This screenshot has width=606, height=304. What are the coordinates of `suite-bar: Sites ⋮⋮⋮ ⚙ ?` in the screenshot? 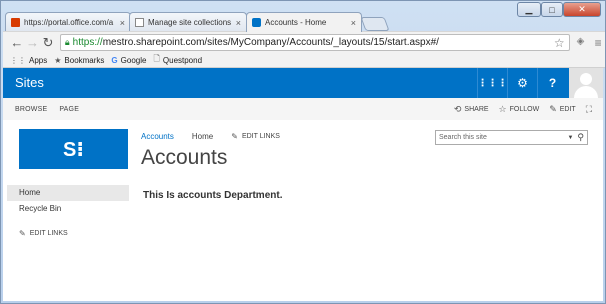 It's located at (303, 83).